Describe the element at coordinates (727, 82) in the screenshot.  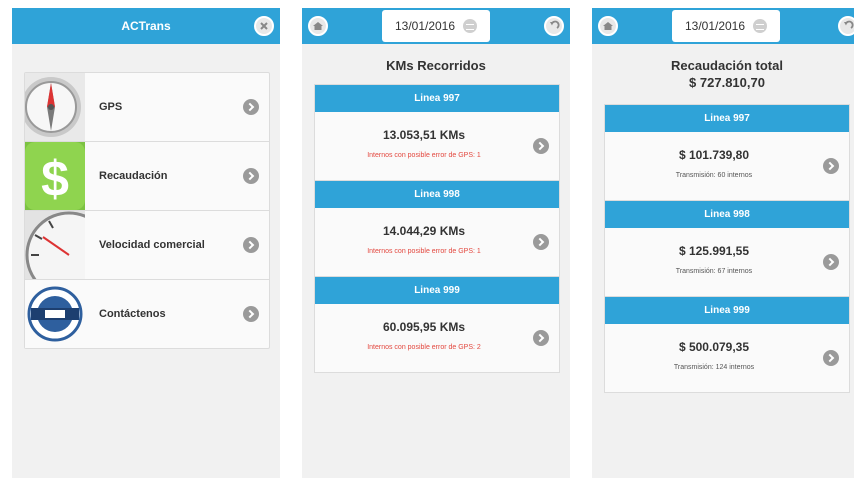
I see `total-amount: $ 727.810,70` at that location.